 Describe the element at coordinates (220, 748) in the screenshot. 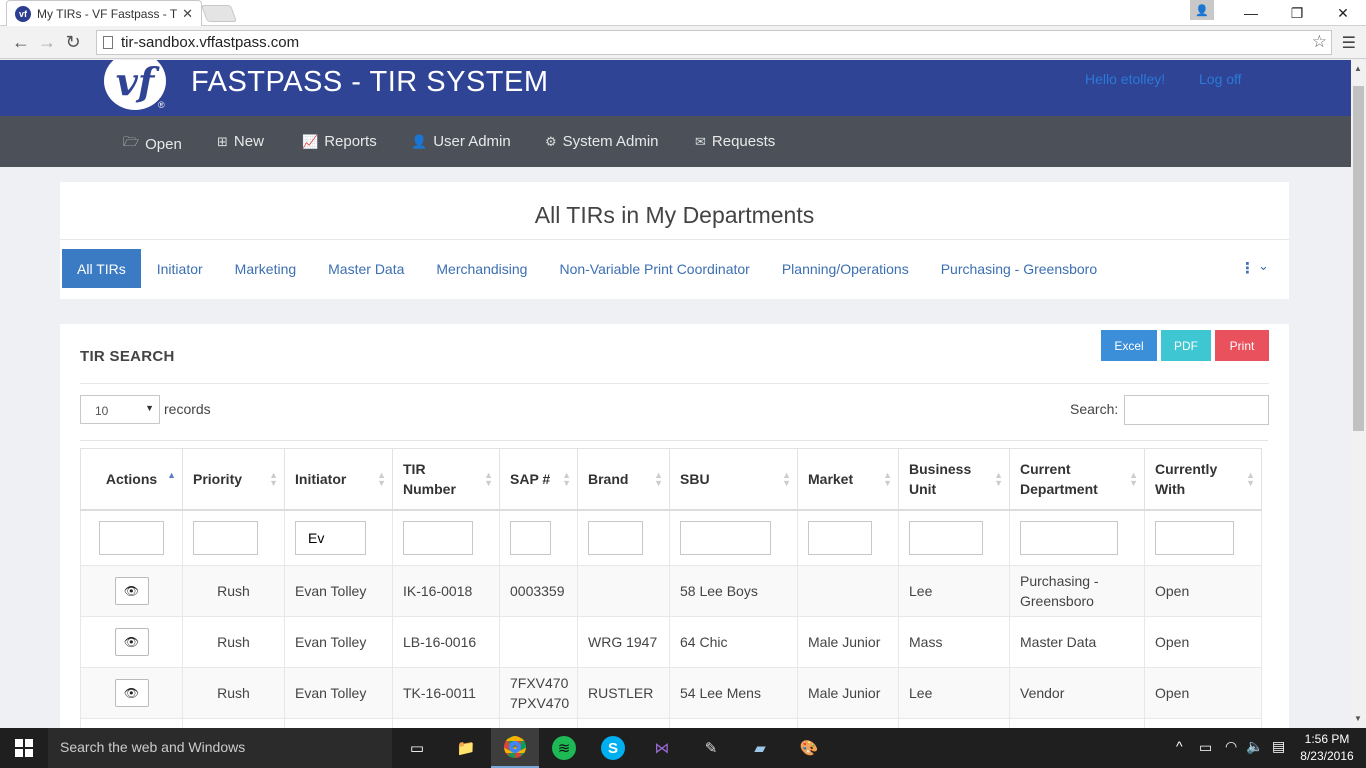

I see `taskbar-search: Search the web and Windows` at that location.